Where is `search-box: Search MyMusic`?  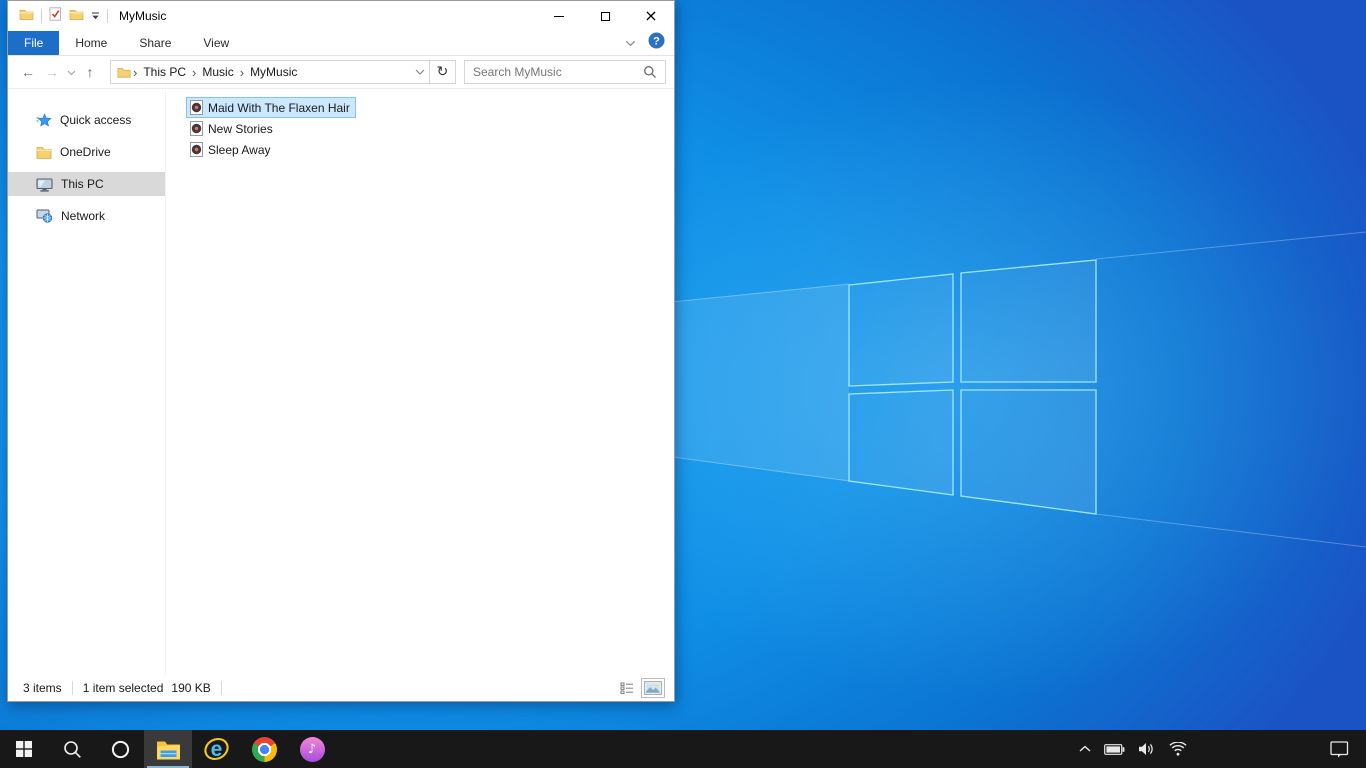
search-box: Search MyMusic is located at coordinates (565, 72).